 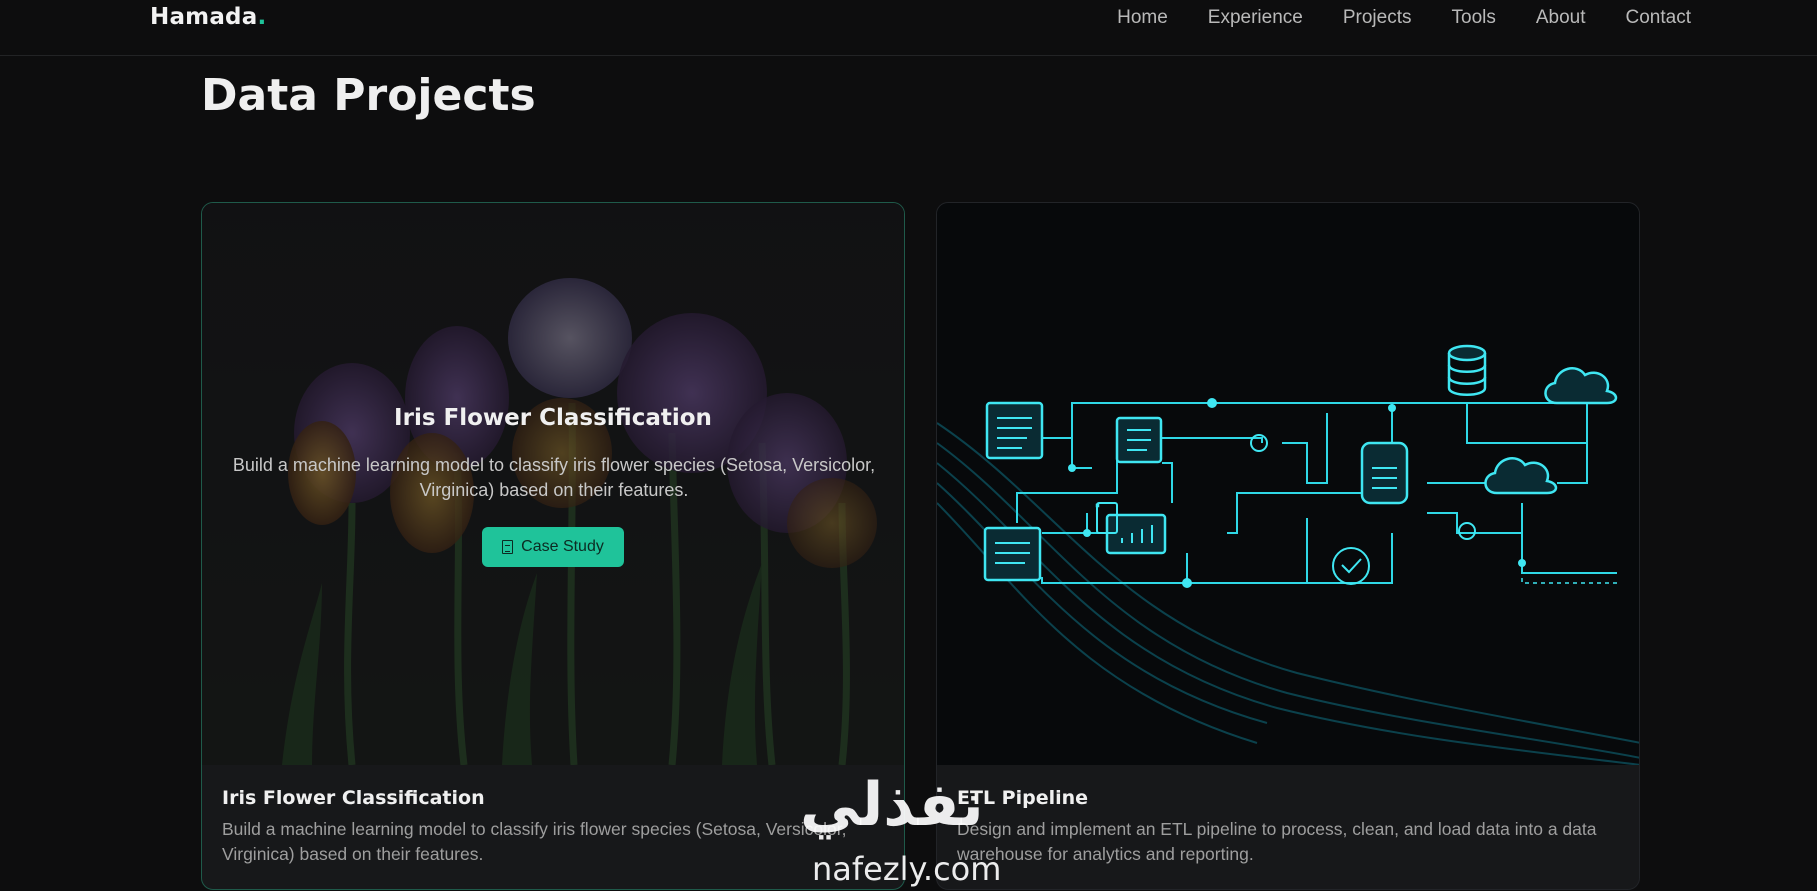 I want to click on overlay-project-title: Iris Flower Classification, so click(x=553, y=418).